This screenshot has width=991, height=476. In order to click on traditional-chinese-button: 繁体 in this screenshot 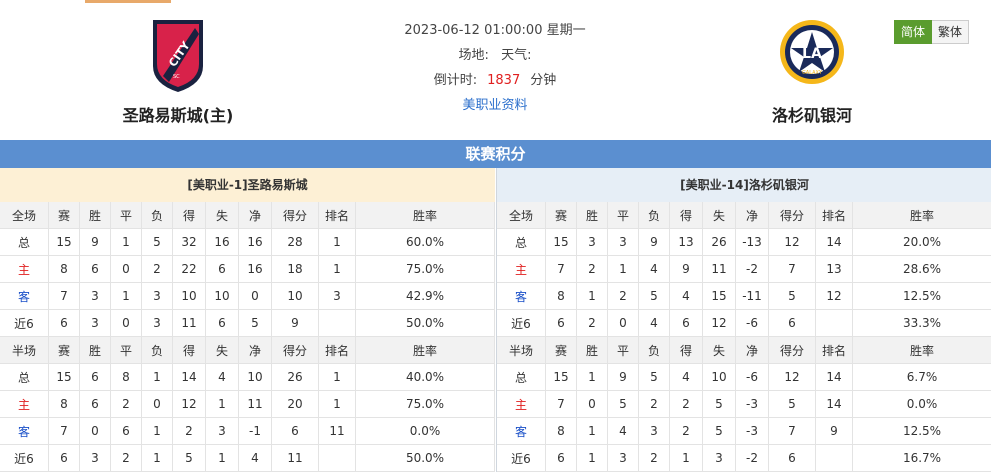, I will do `click(951, 32)`.